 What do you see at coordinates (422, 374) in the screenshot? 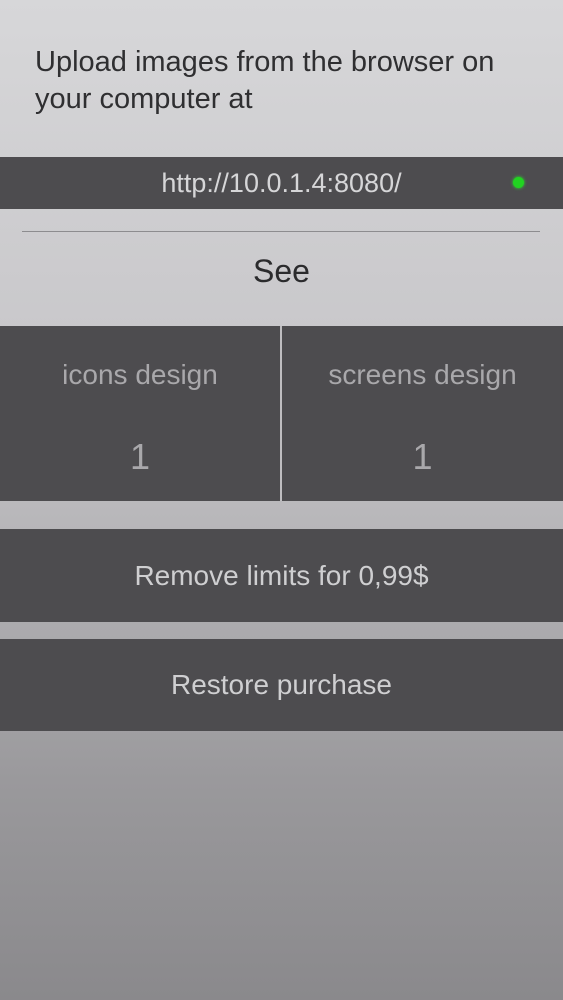
I see `screens-design-label: screens design` at bounding box center [422, 374].